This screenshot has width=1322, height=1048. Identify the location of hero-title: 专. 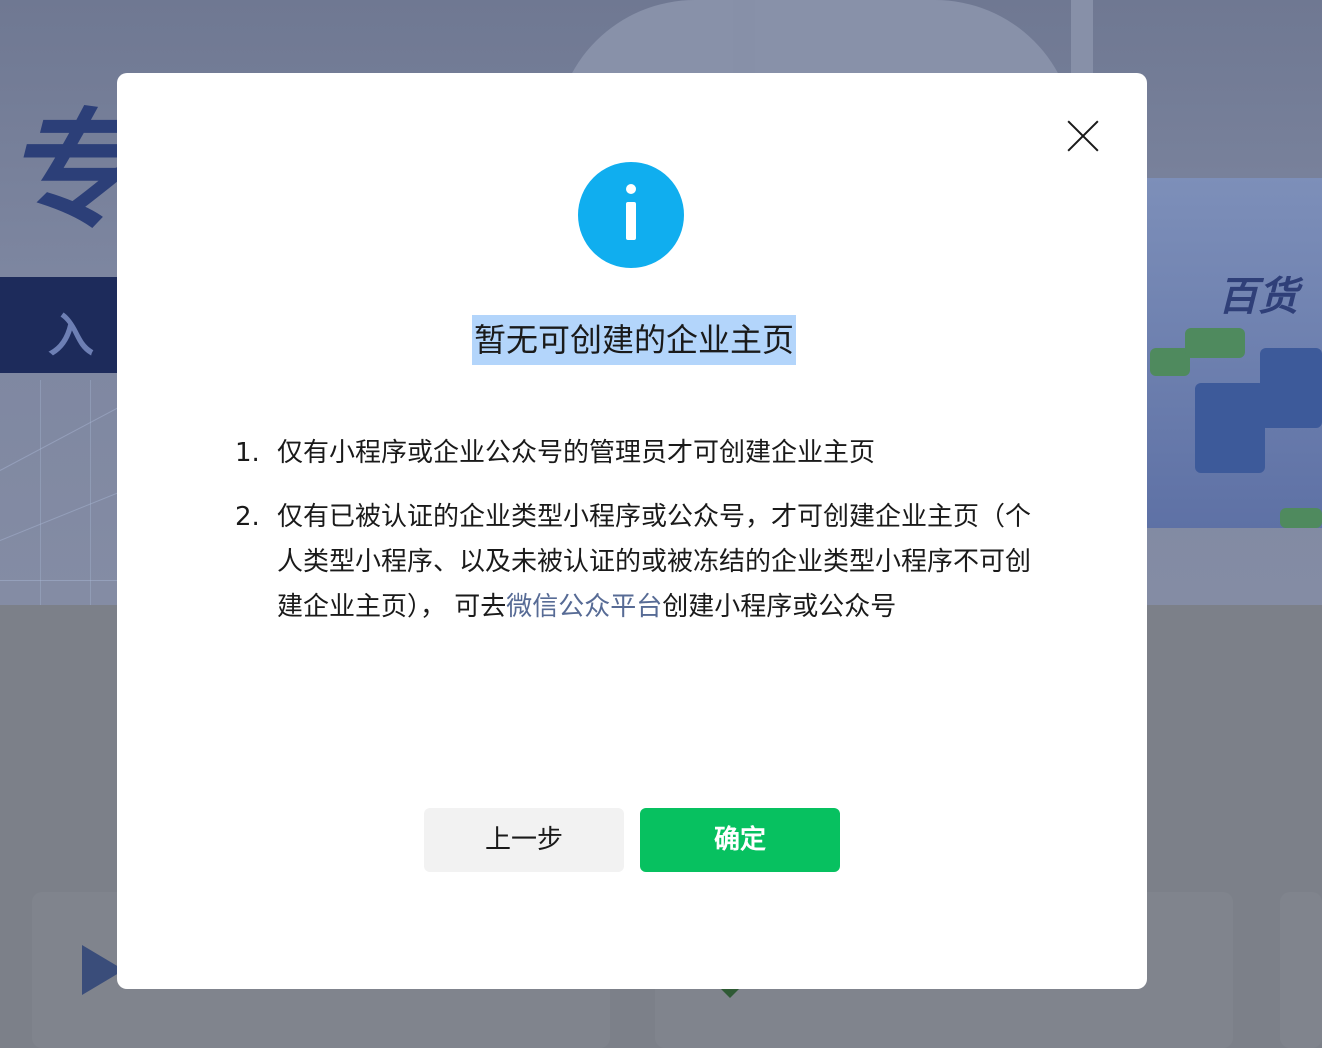
(68, 171).